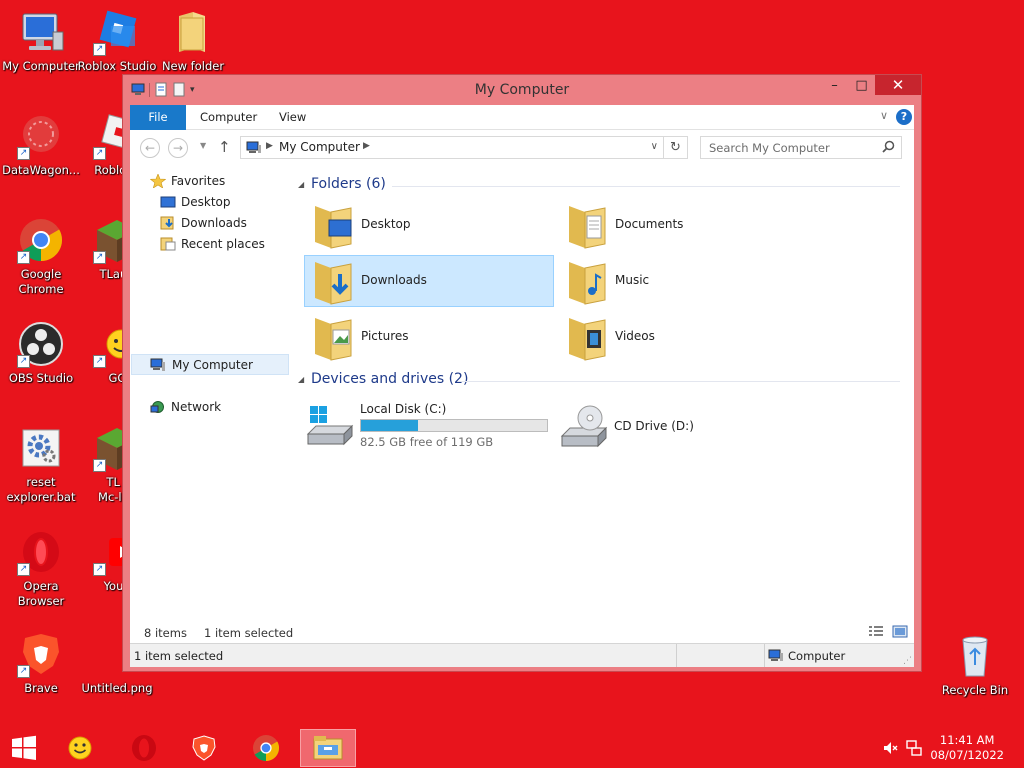  Describe the element at coordinates (522, 655) in the screenshot. I see `details-bar: 1 item selected Computer ⋰` at that location.